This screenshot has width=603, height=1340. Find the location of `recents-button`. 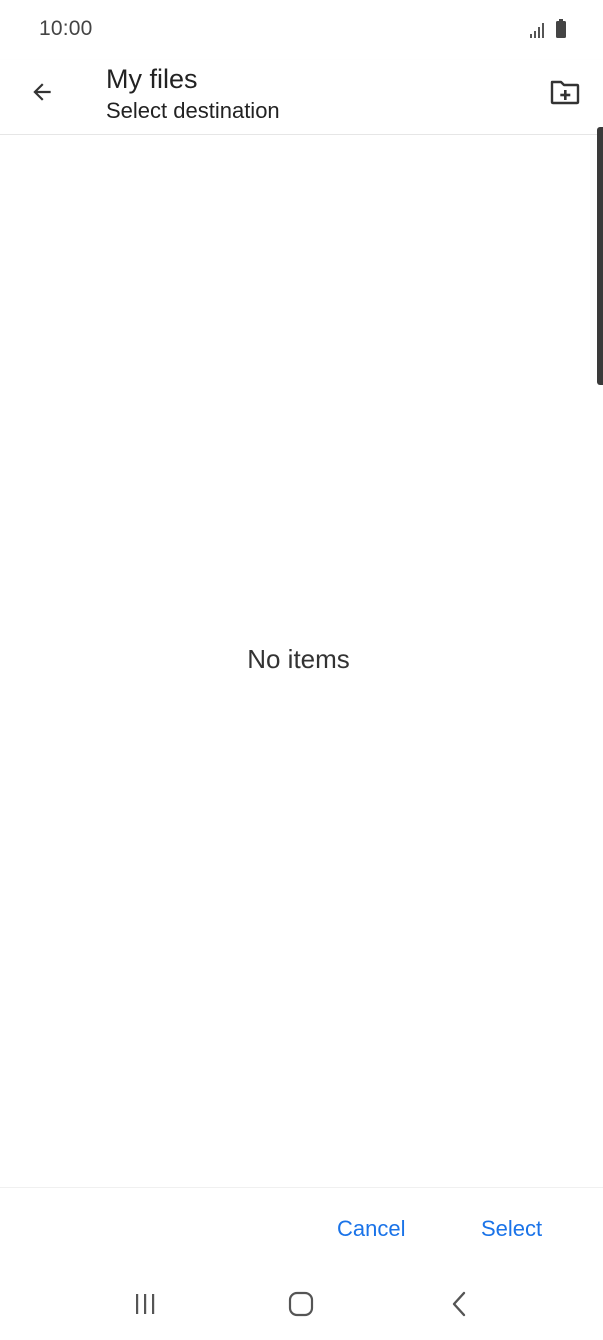

recents-button is located at coordinates (145, 1306).